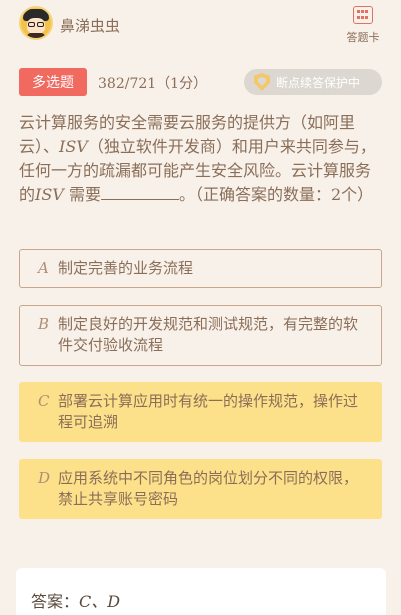 The width and height of the screenshot is (401, 615). I want to click on option-letter: B, so click(44, 324).